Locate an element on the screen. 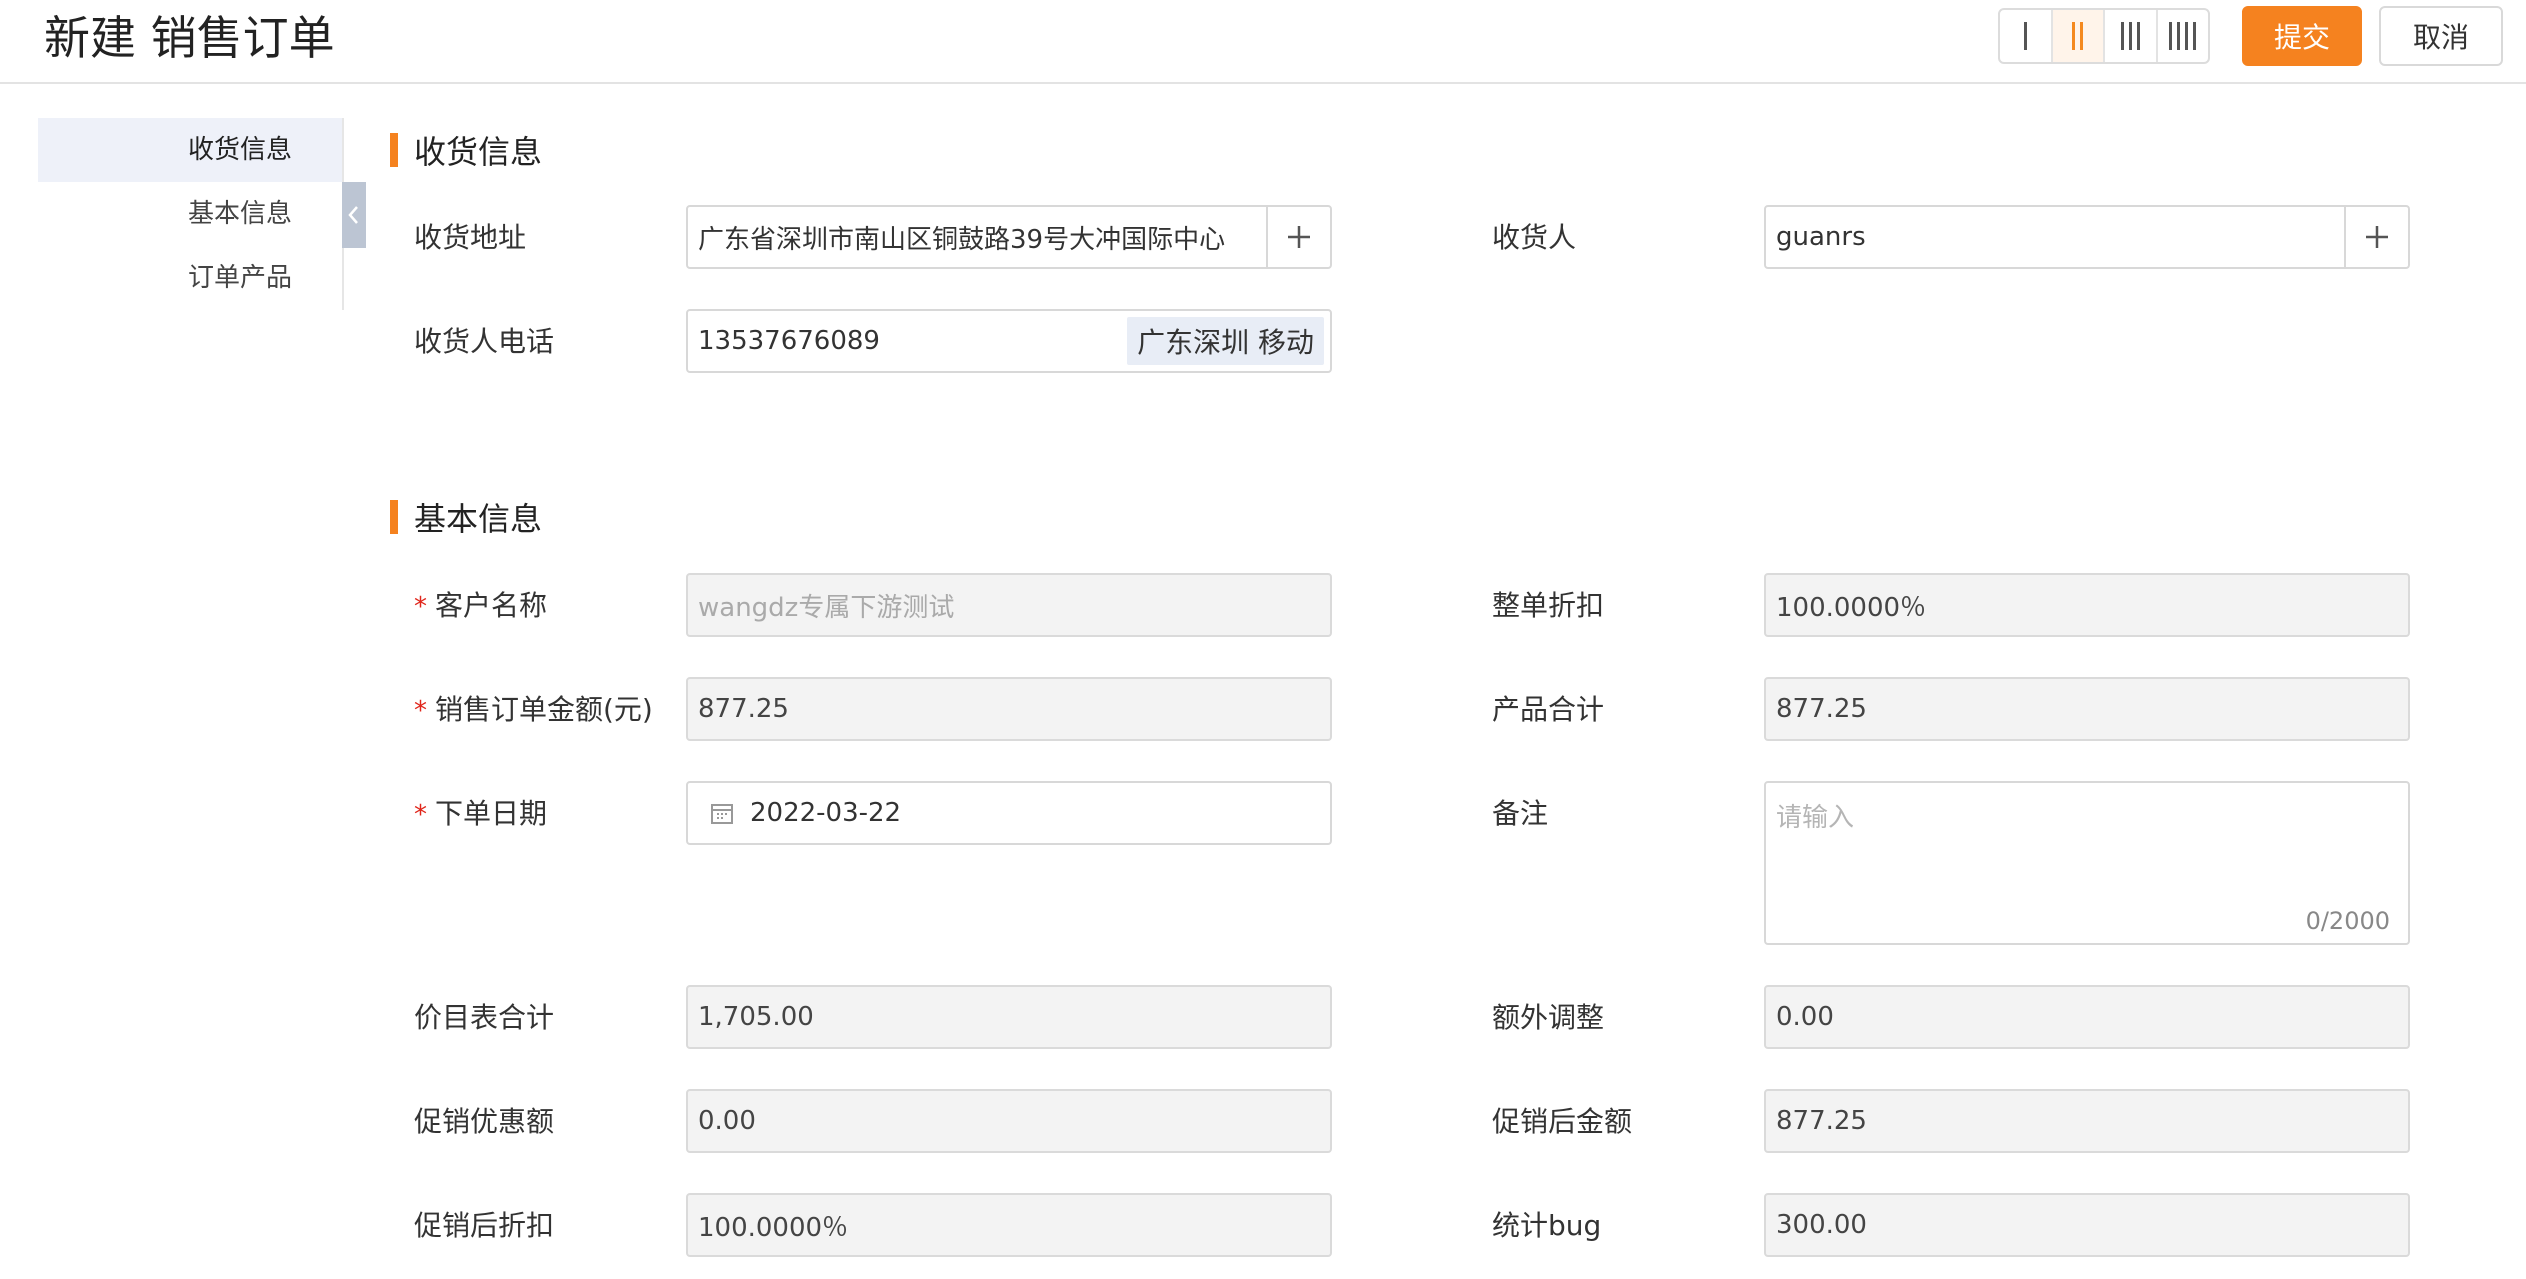  order-discount-value: 100.0000％ is located at coordinates (1851, 607).